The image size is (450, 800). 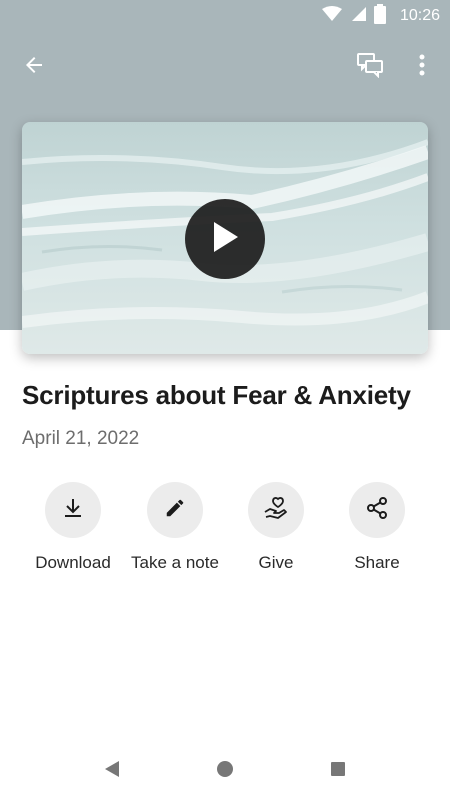 I want to click on give-heart-hand-icon, so click(x=276, y=510).